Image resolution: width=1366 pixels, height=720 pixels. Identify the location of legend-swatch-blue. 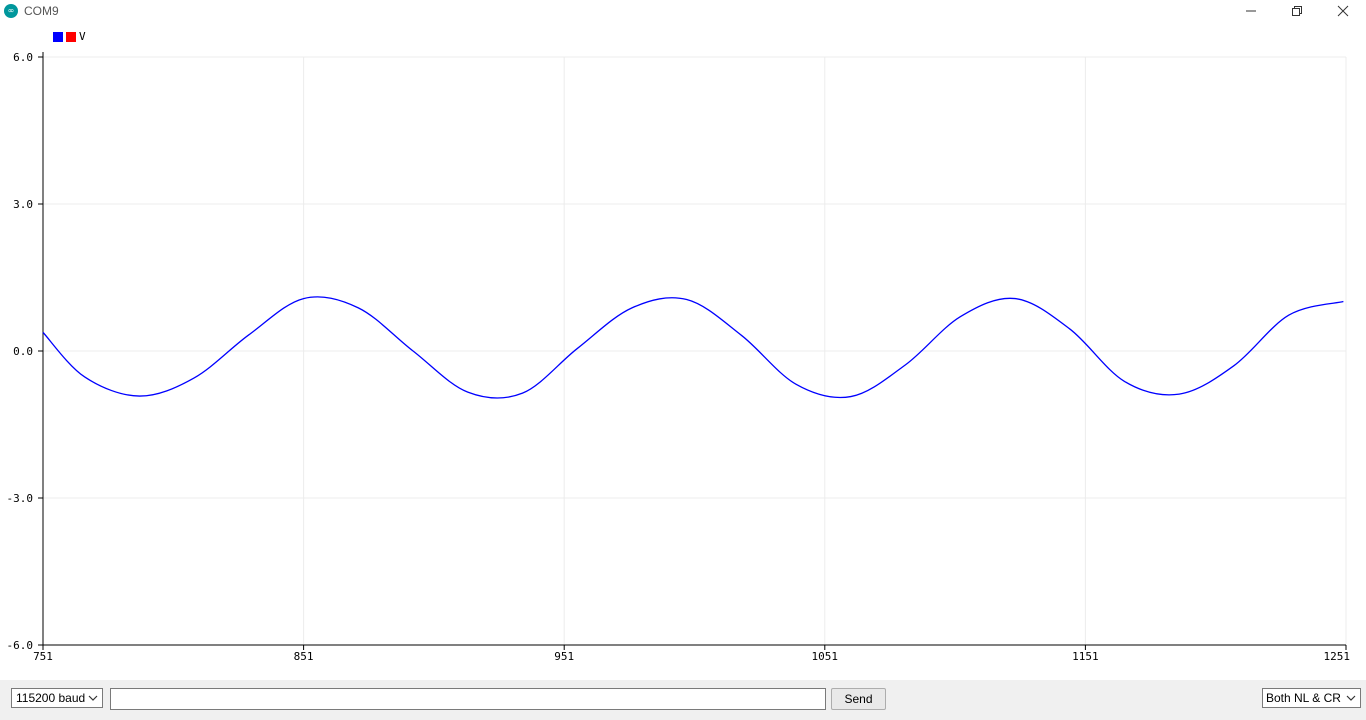
(58, 37).